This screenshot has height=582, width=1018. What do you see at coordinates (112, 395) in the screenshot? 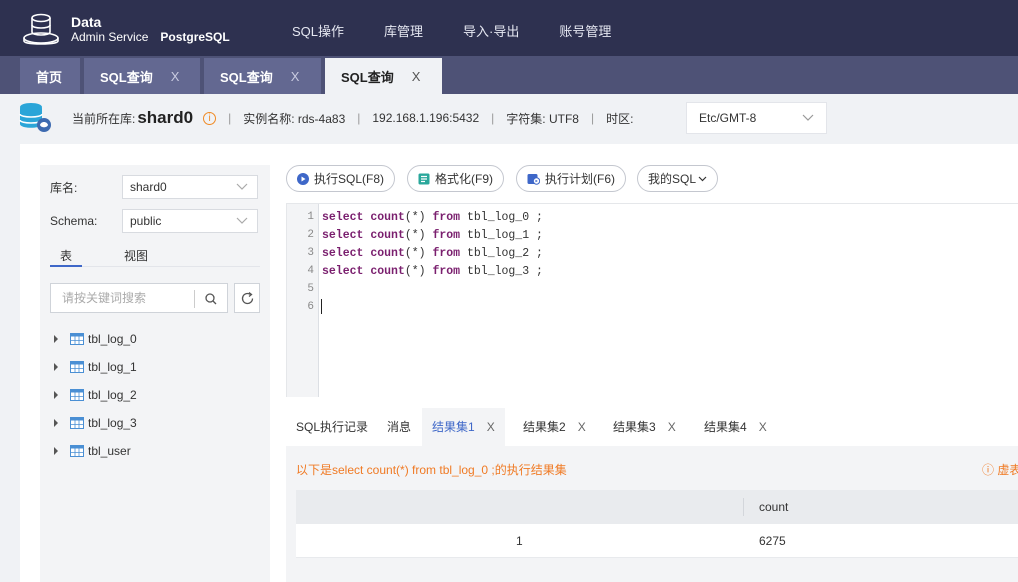
I see `table-name: tbl_log_2` at bounding box center [112, 395].